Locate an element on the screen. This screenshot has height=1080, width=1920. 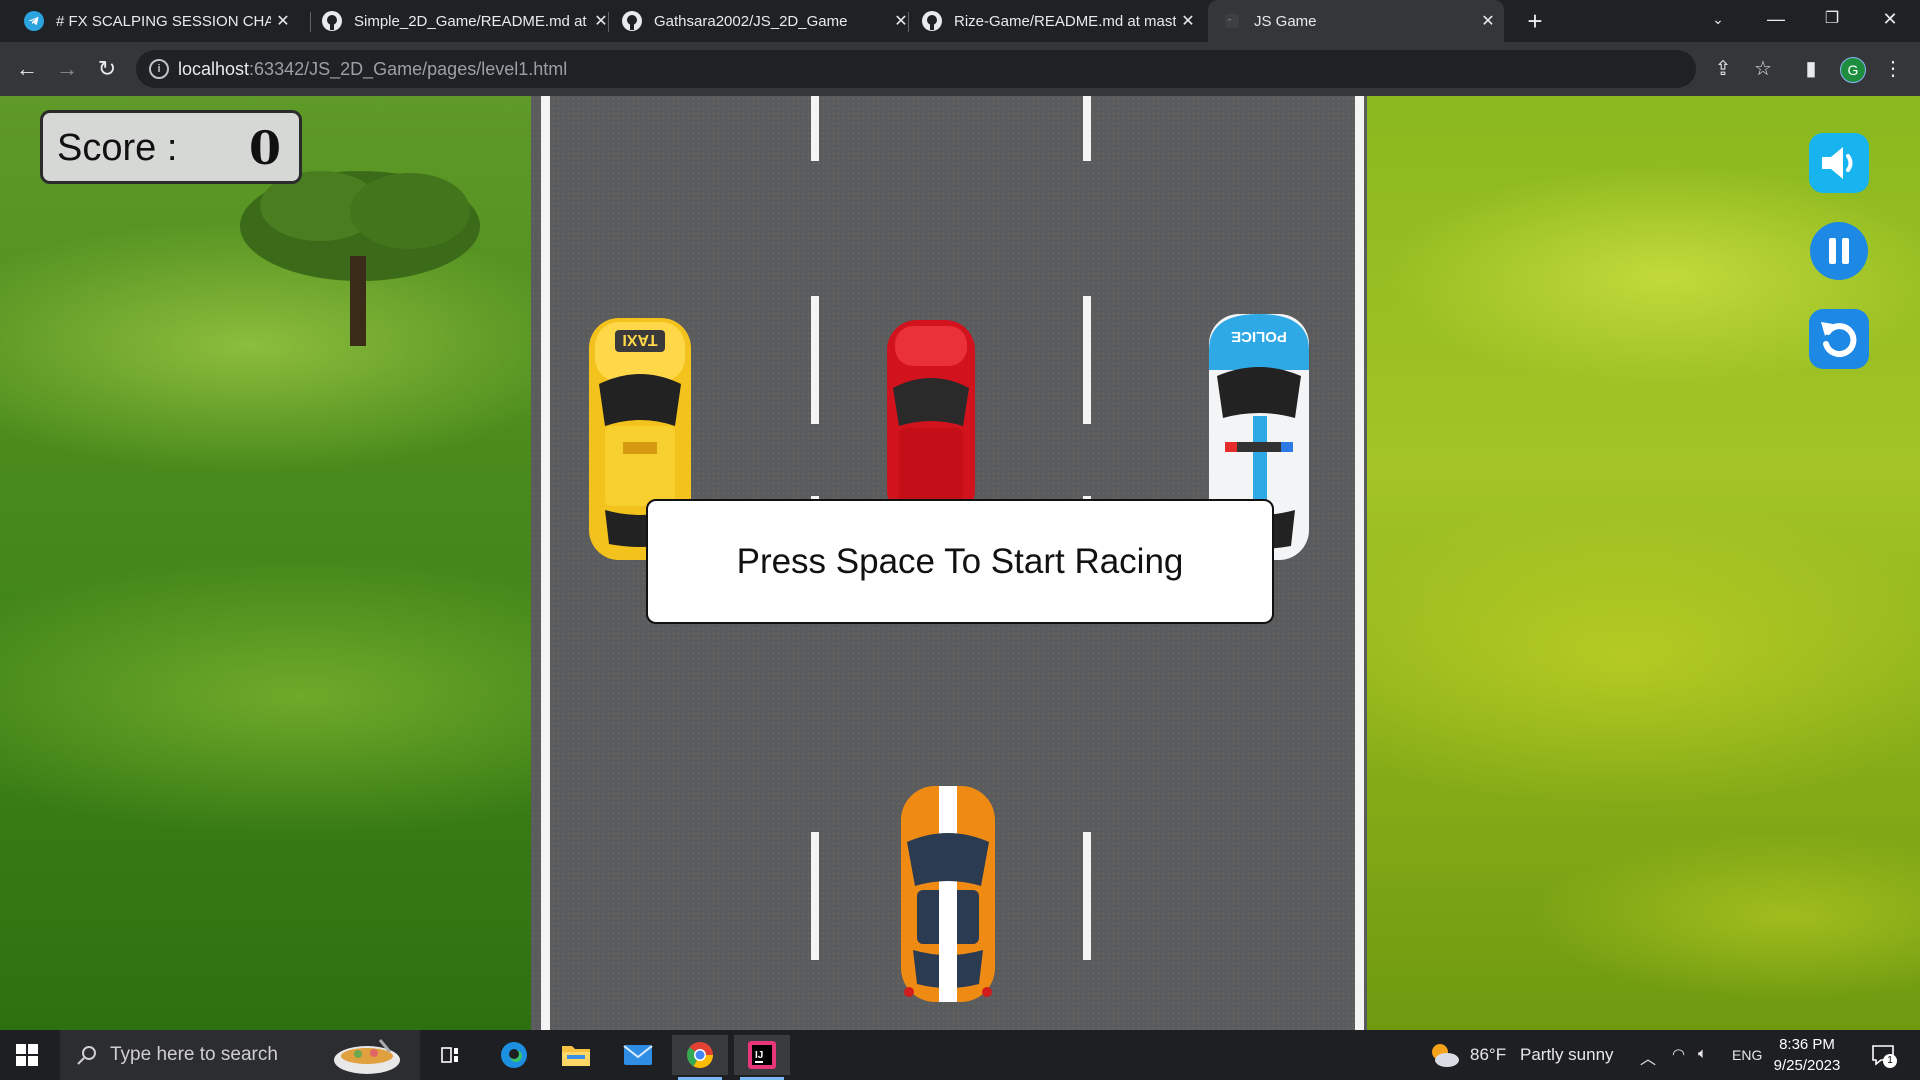
start-message-dialog: Press Space To Start Racing is located at coordinates (960, 561).